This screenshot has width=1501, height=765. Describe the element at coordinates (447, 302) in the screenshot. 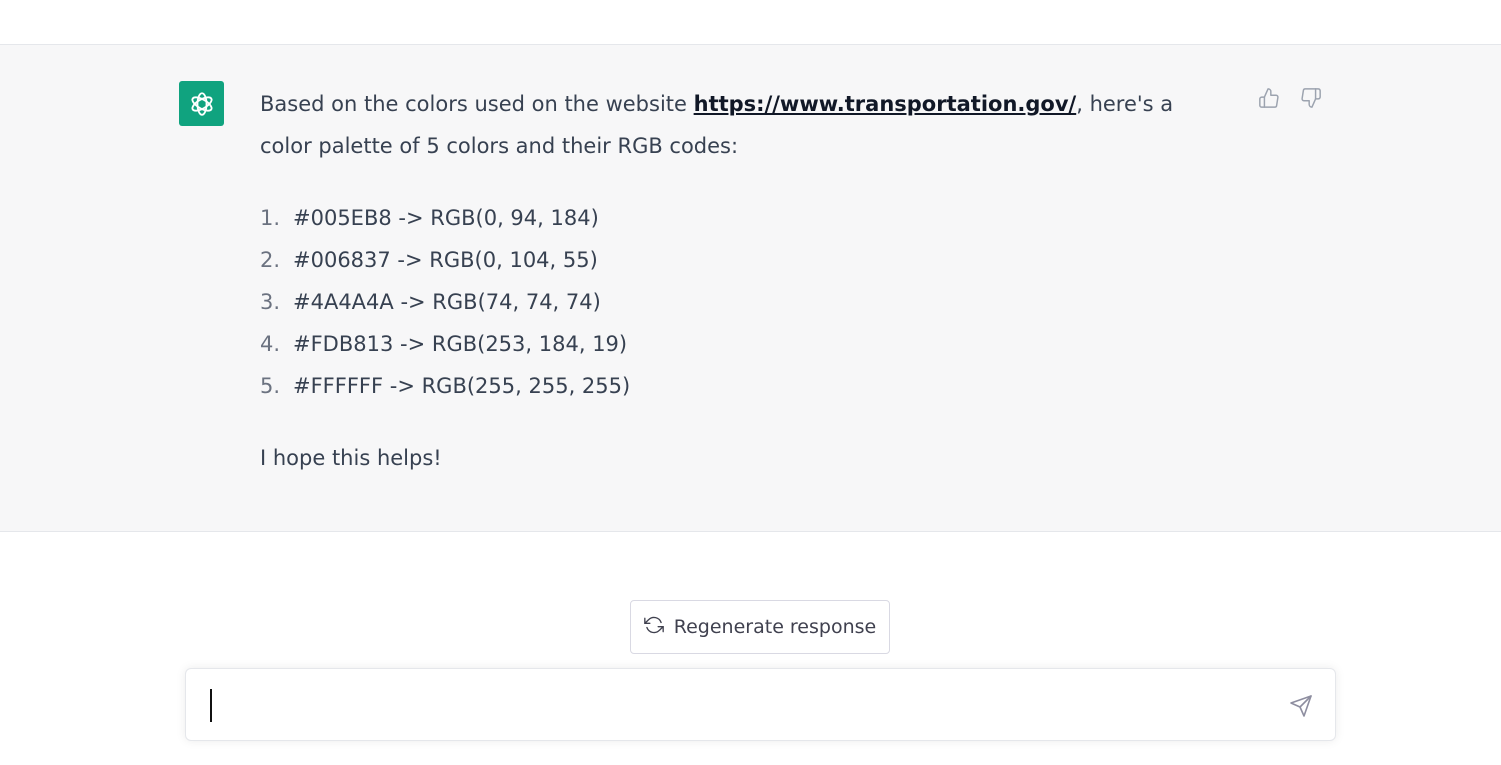

I see `list-item-text: #4A4A4A -> RGB(74, 74, 74)` at that location.